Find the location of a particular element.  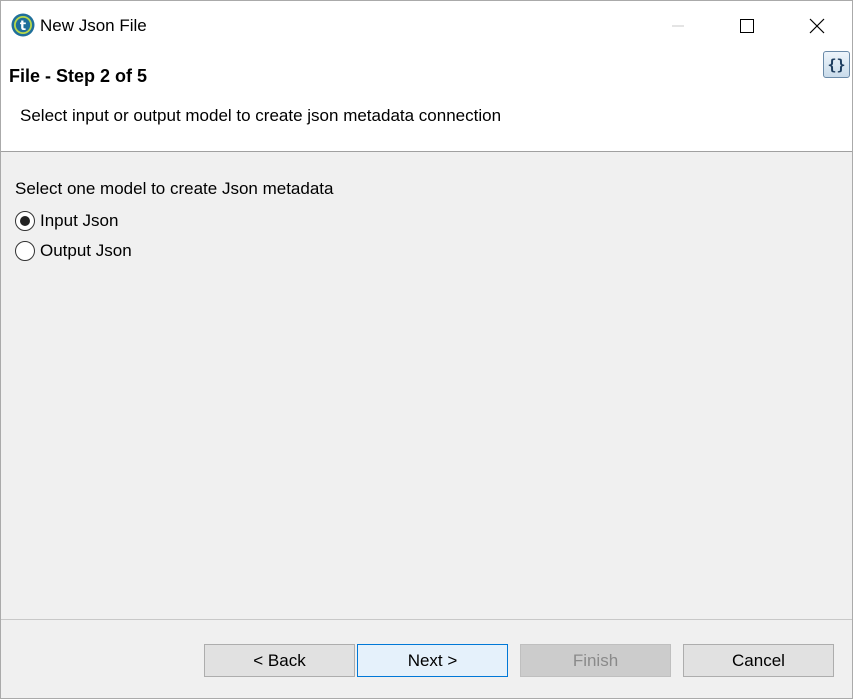

minimize-icon is located at coordinates (678, 26).